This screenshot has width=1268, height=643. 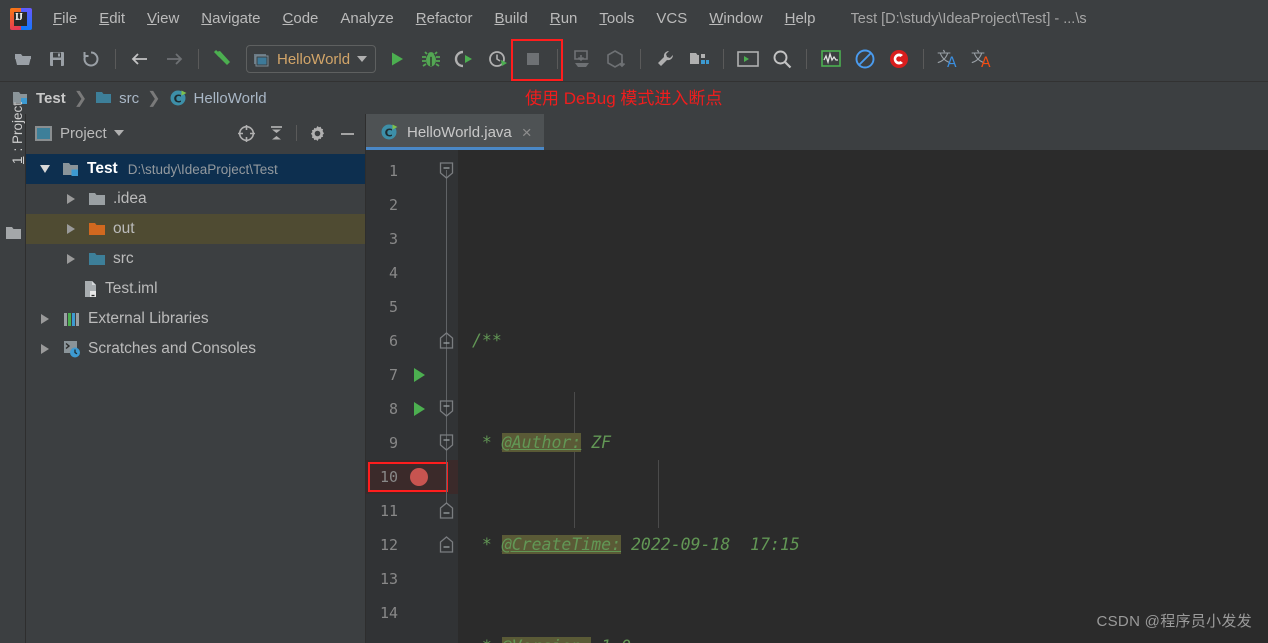 What do you see at coordinates (412, 396) in the screenshot?
I see `editor-gutter: 1 2 3 4 5 6 7 8 9 10 11 12 13 14` at bounding box center [412, 396].